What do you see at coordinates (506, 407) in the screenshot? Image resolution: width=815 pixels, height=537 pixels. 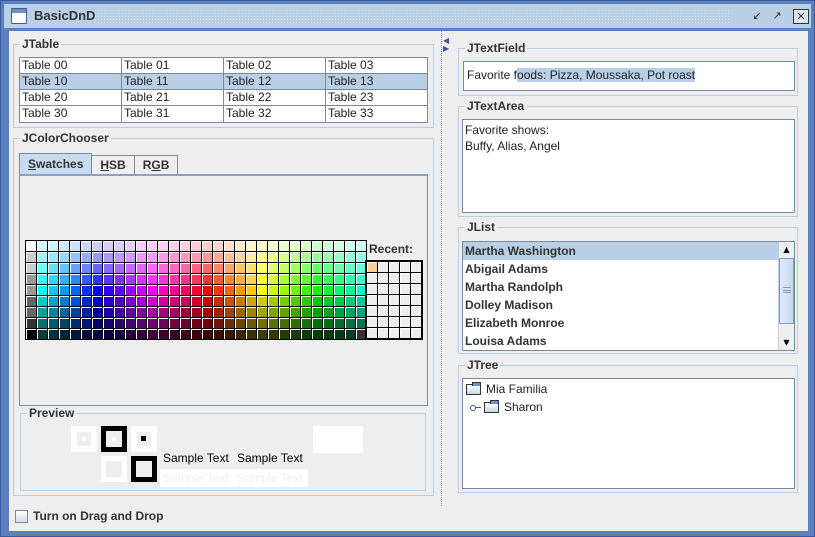 I see `tree-node-child: Sharon` at bounding box center [506, 407].